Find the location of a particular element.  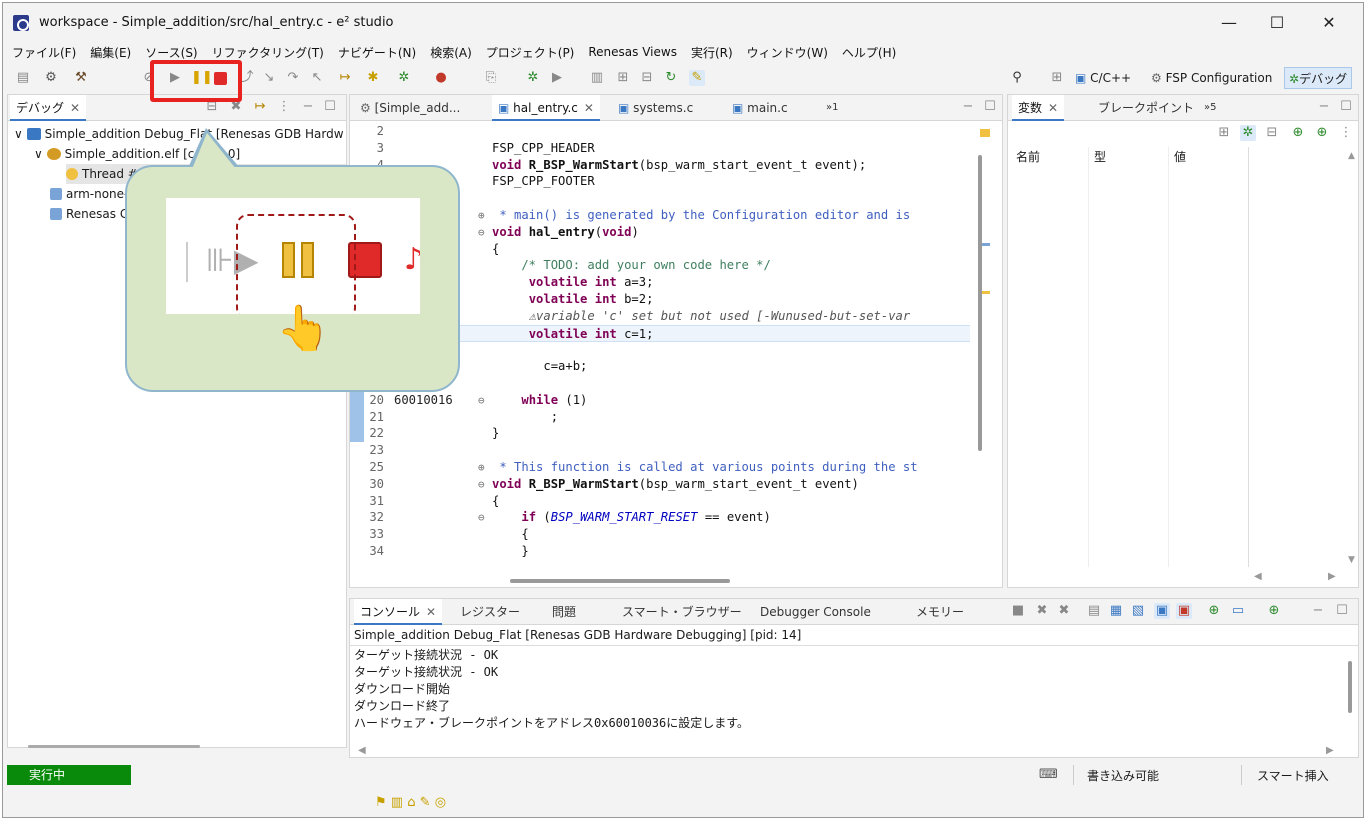

tab-debug: デバッグ ✕ is located at coordinates (48, 108).